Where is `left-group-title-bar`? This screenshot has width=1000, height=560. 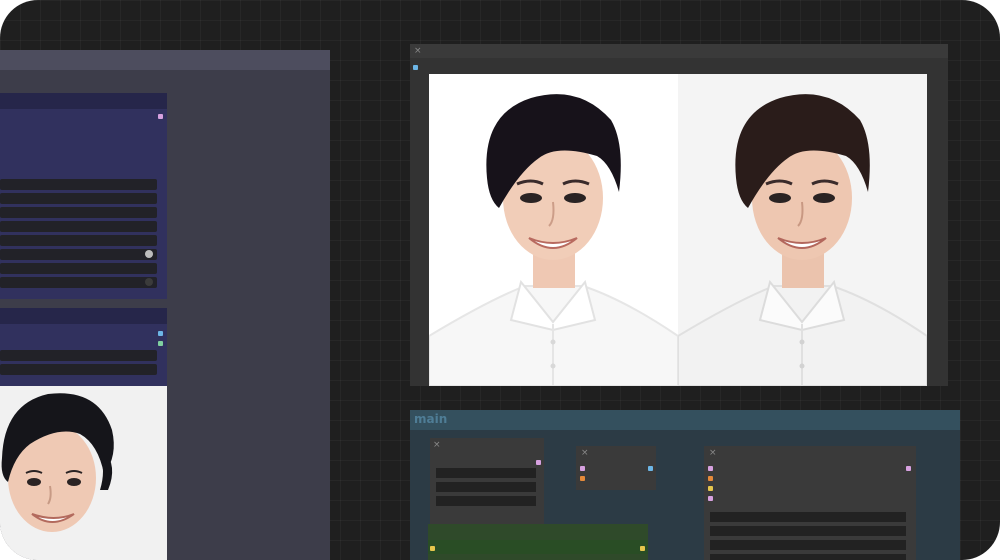
left-group-title-bar is located at coordinates (165, 60).